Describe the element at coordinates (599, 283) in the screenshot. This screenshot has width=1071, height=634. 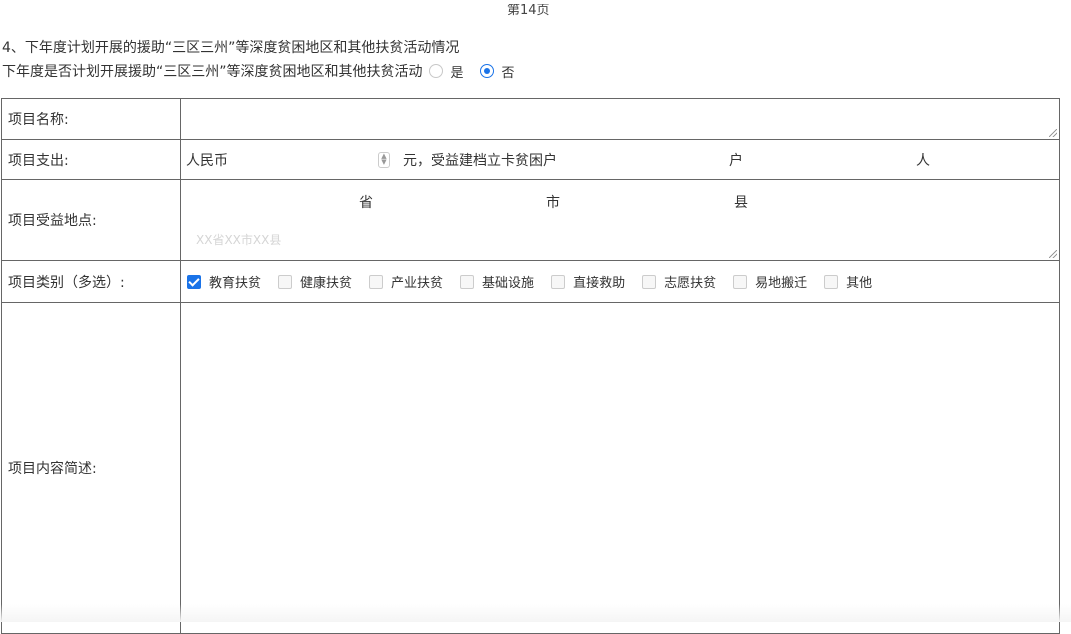
I see `category-label: 直接救助` at that location.